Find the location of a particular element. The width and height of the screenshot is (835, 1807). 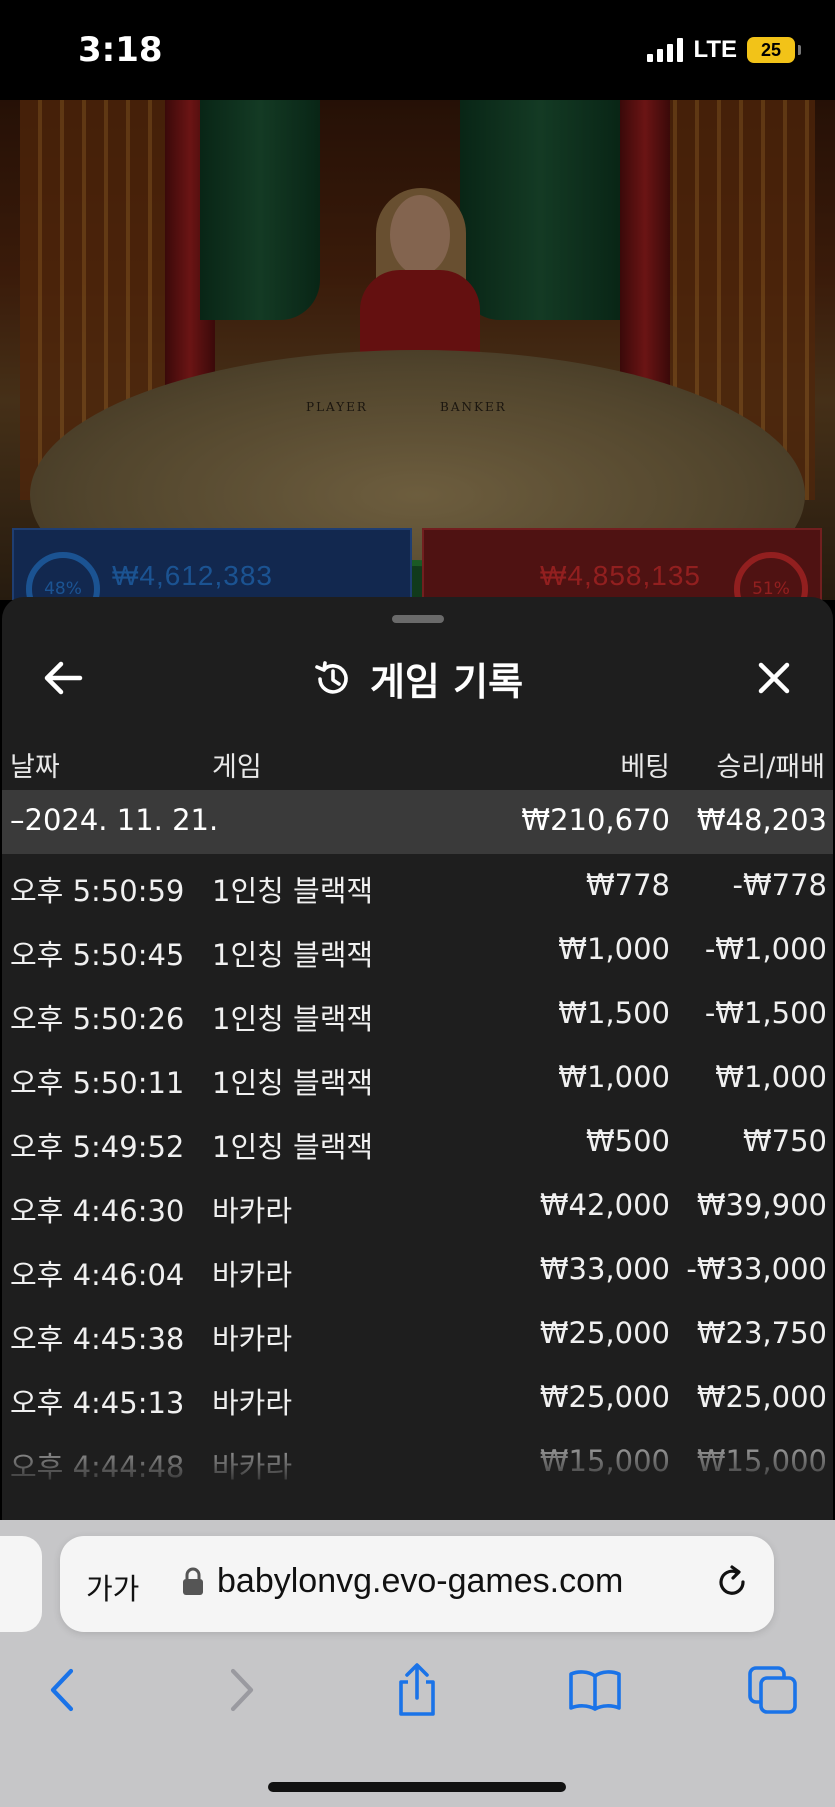

row-result: -₩33,000 is located at coordinates (756, 1269).